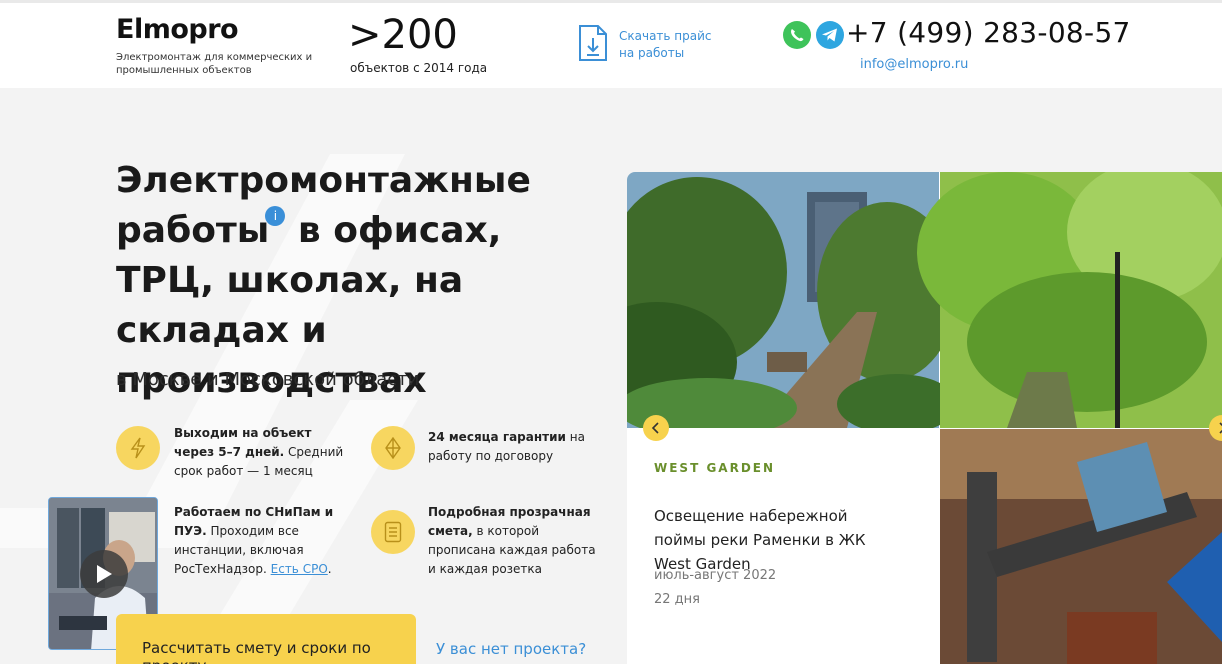 The height and width of the screenshot is (664, 1222). Describe the element at coordinates (511, 649) in the screenshot. I see `no-project-link: У вас нет проекта?` at that location.